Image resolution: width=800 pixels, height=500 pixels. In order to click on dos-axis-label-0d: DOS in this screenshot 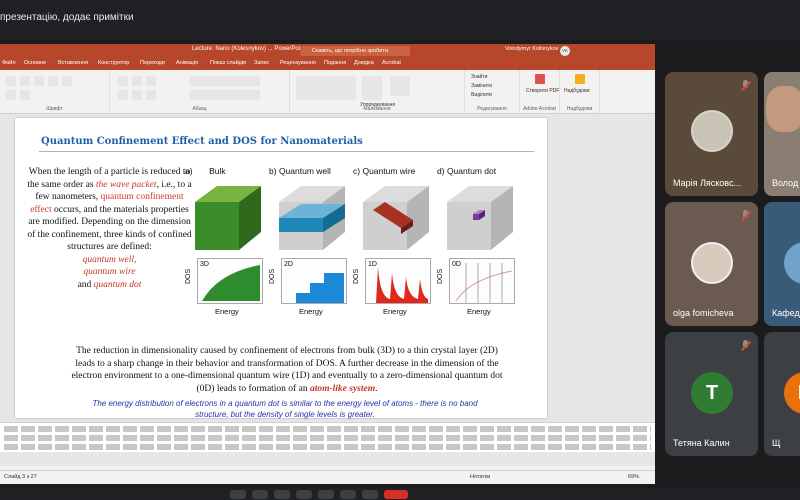, I will do `click(440, 276)`.